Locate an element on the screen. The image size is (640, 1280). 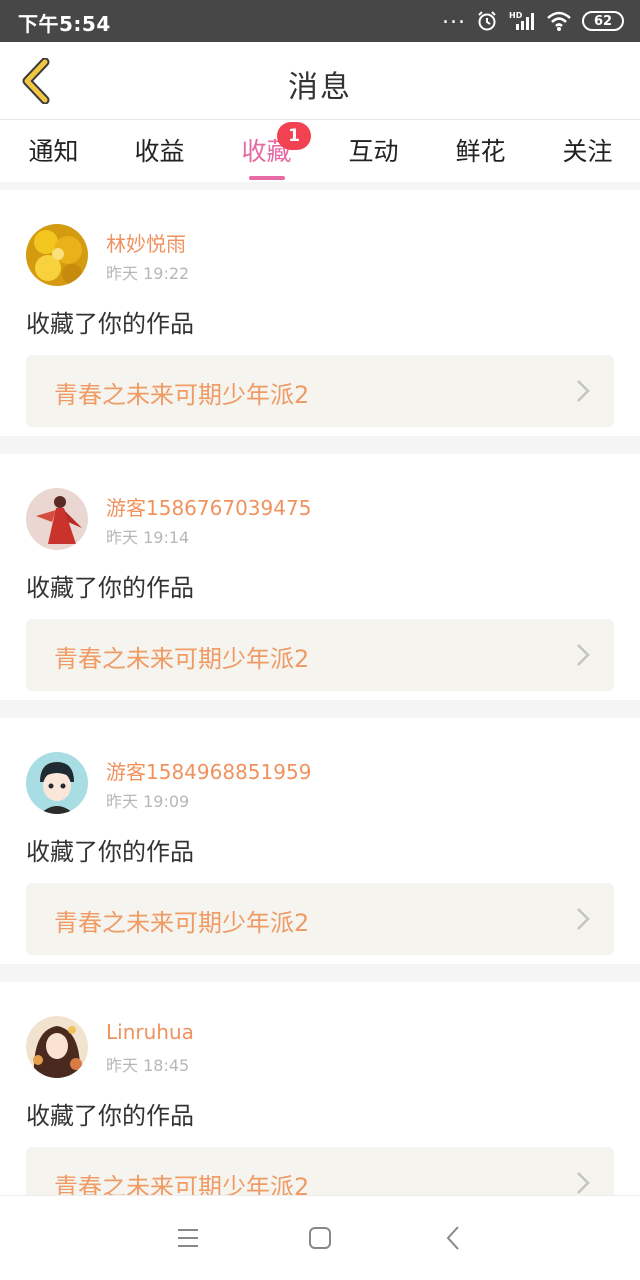
header: 消息 is located at coordinates (320, 81).